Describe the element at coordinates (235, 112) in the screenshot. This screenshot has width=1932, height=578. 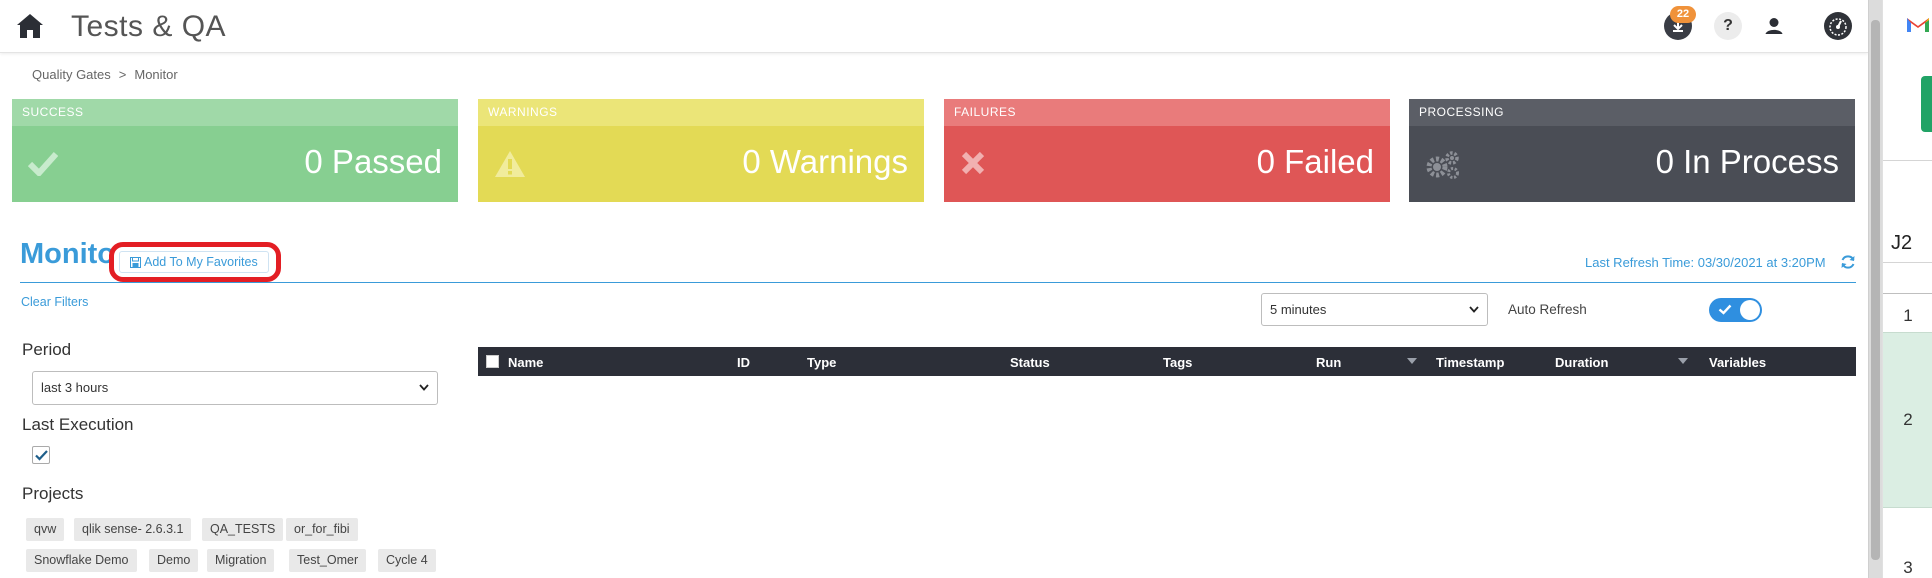
I see `card-label: SUCCESS` at that location.